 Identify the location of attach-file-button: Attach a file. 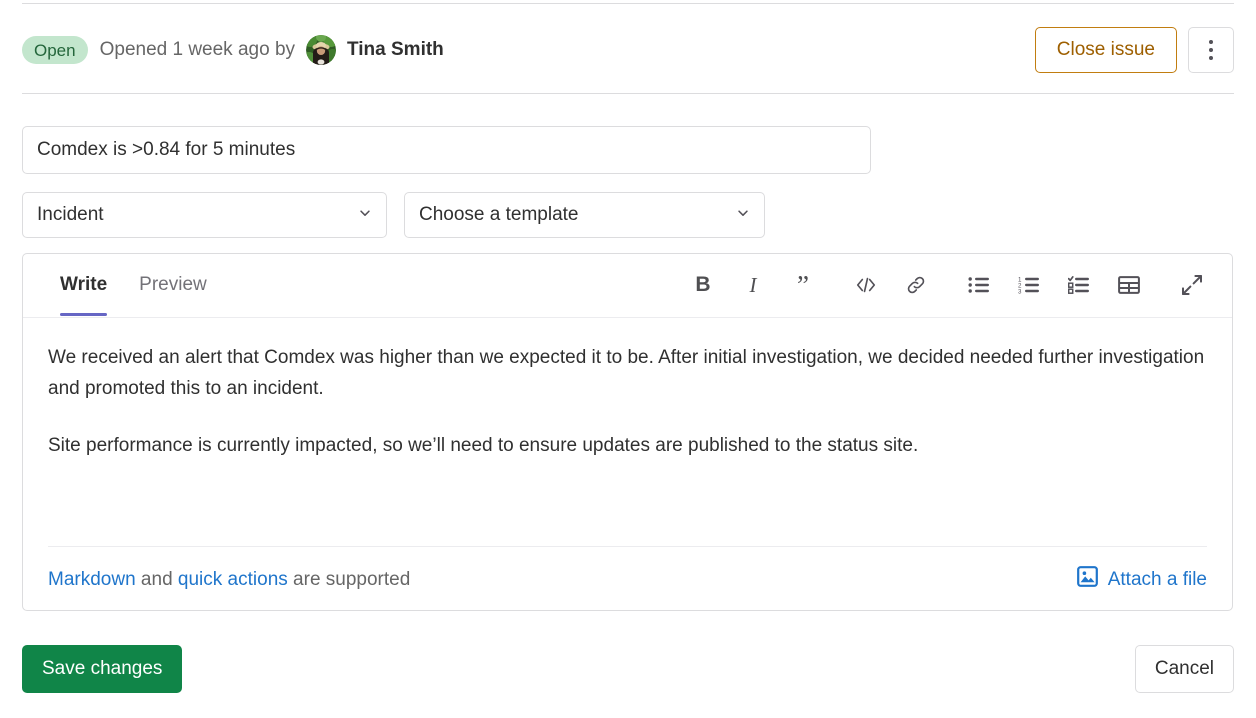
(1141, 579).